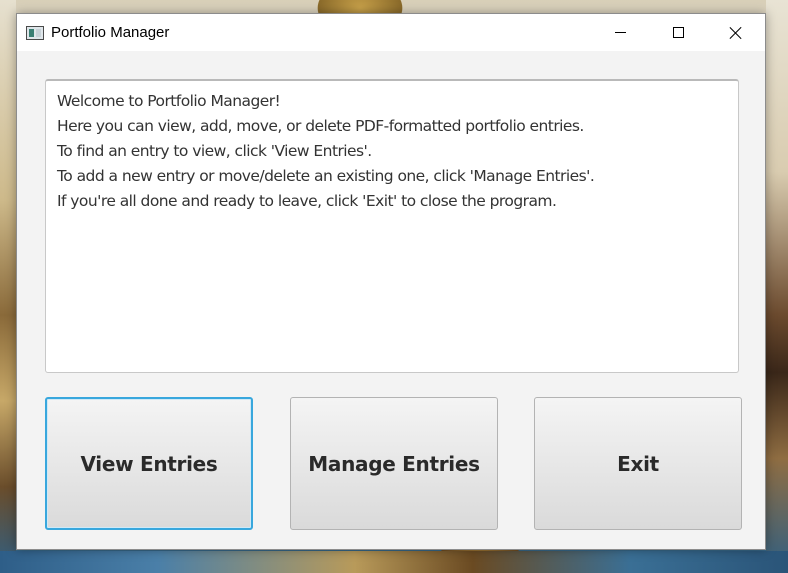 The image size is (788, 573). Describe the element at coordinates (35, 33) in the screenshot. I see `app-icon` at that location.